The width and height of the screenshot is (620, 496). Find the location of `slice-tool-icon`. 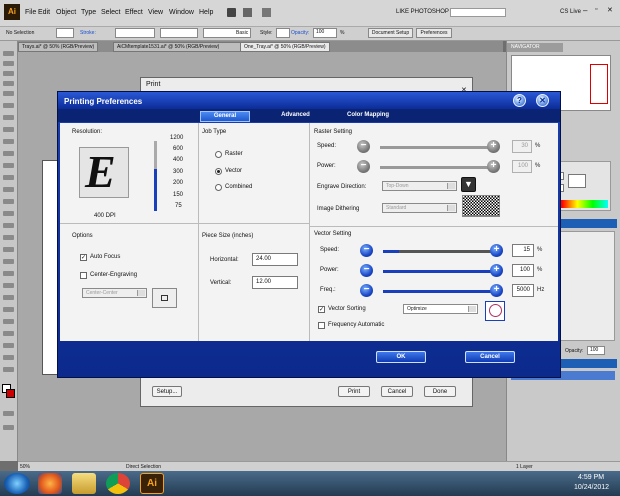

slice-tool-icon is located at coordinates (8, 345).